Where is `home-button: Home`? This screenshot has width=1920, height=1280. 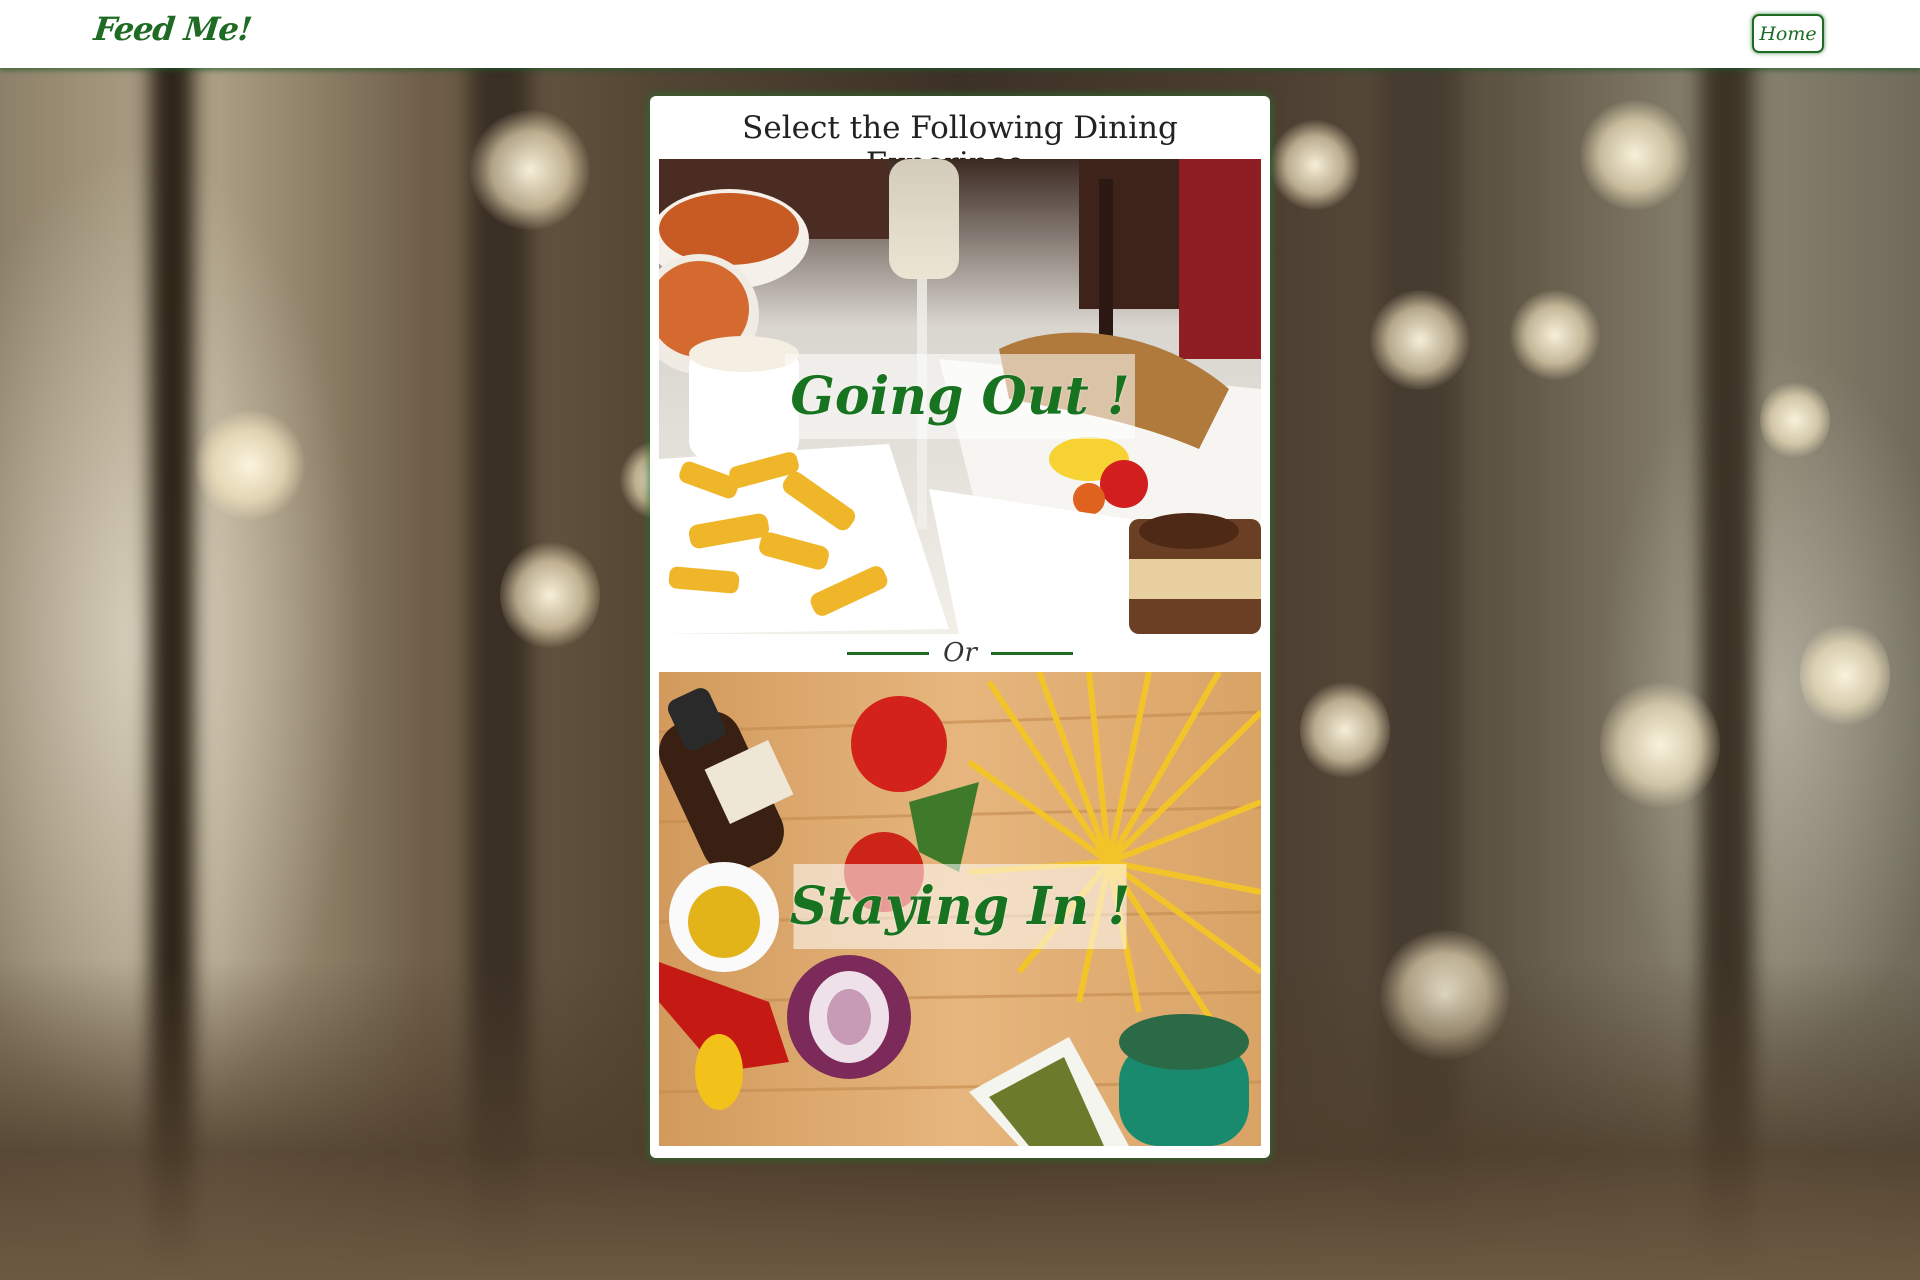 home-button: Home is located at coordinates (1788, 33).